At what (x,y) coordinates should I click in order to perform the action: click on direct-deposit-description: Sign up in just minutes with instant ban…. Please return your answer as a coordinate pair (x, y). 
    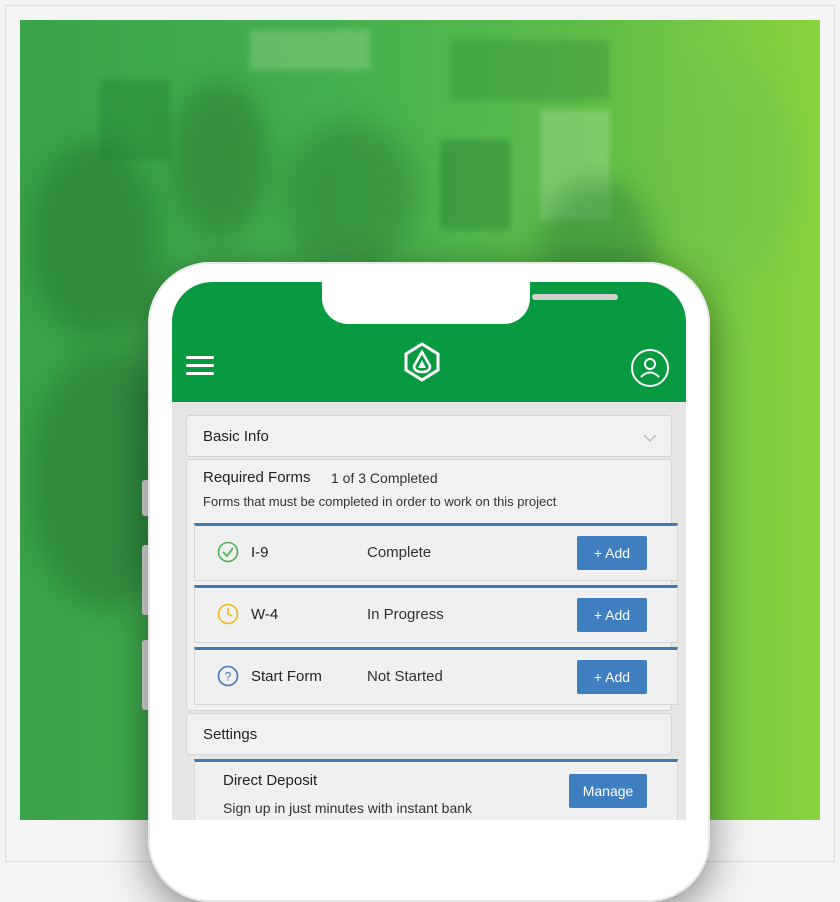
    Looking at the image, I should click on (348, 808).